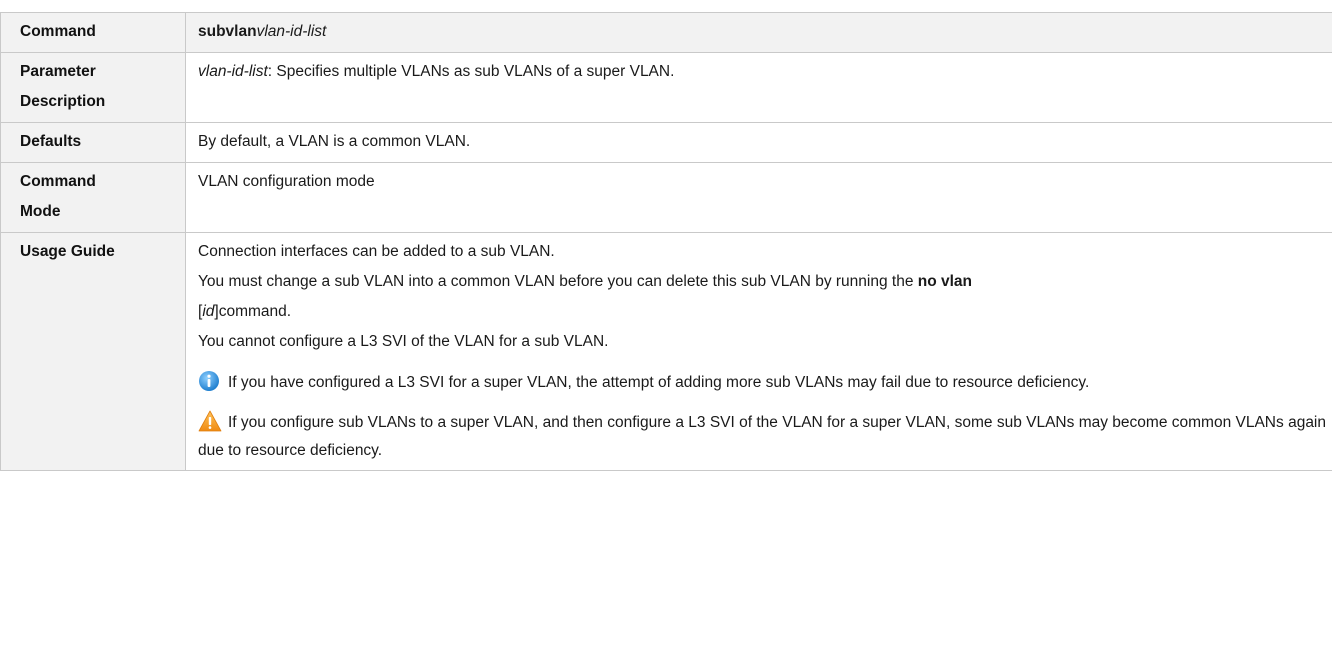 The width and height of the screenshot is (1332, 656). What do you see at coordinates (945, 281) in the screenshot?
I see `usage-p2-command: no vlan` at bounding box center [945, 281].